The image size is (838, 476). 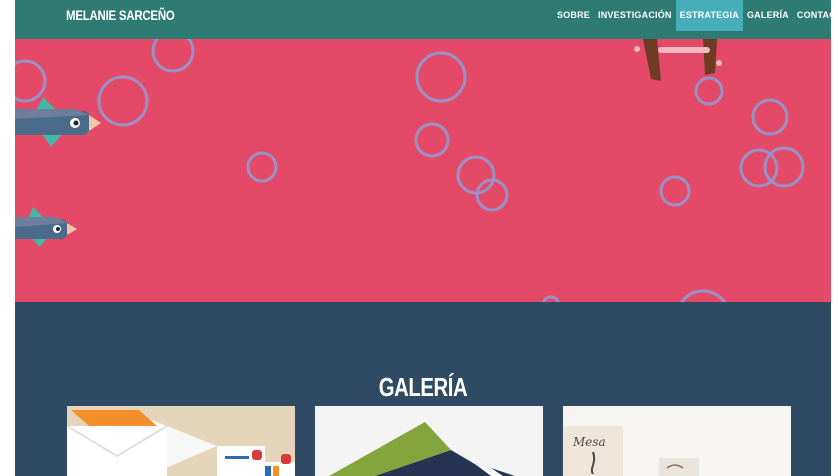 I want to click on gallery-title: GALERÍA, so click(x=423, y=387).